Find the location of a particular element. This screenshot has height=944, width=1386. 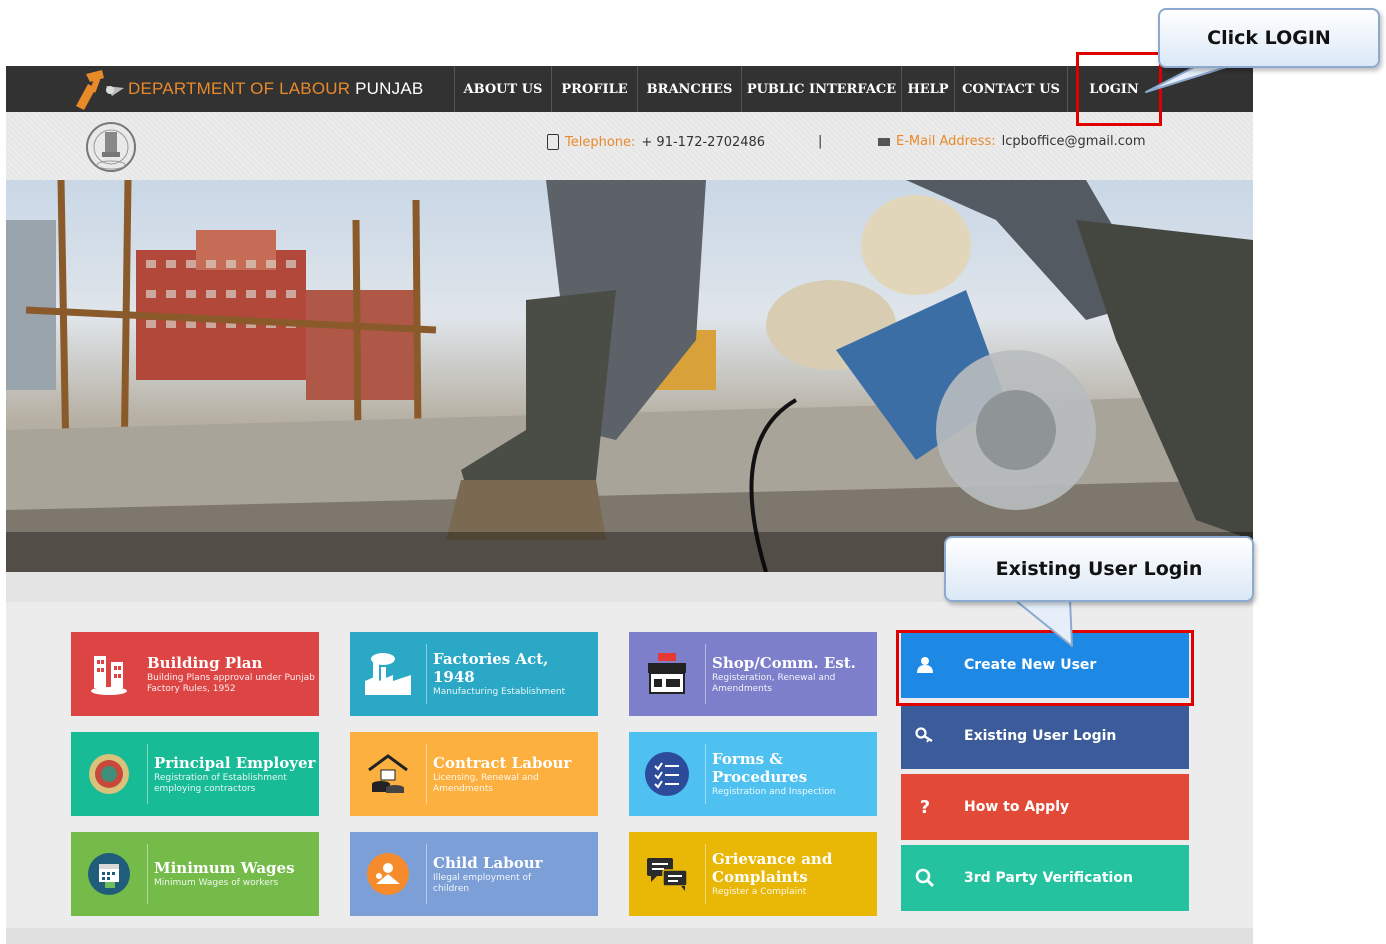

existing-user-login-button: Existing User Login is located at coordinates (1045, 736).